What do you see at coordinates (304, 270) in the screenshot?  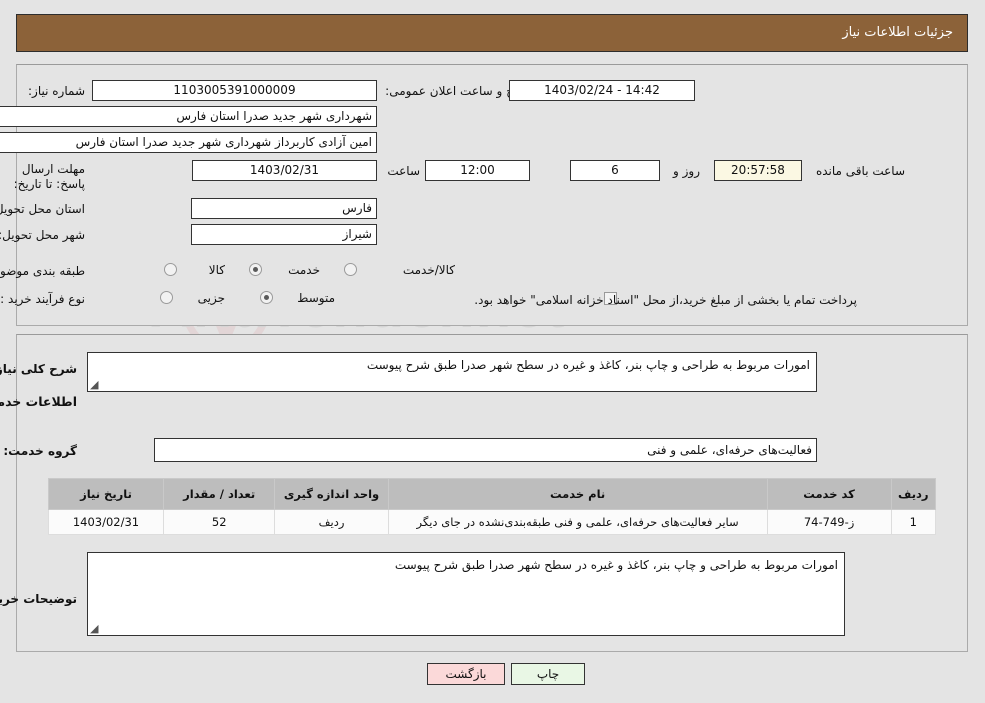 I see `category-option-khedmat: خدمت` at bounding box center [304, 270].